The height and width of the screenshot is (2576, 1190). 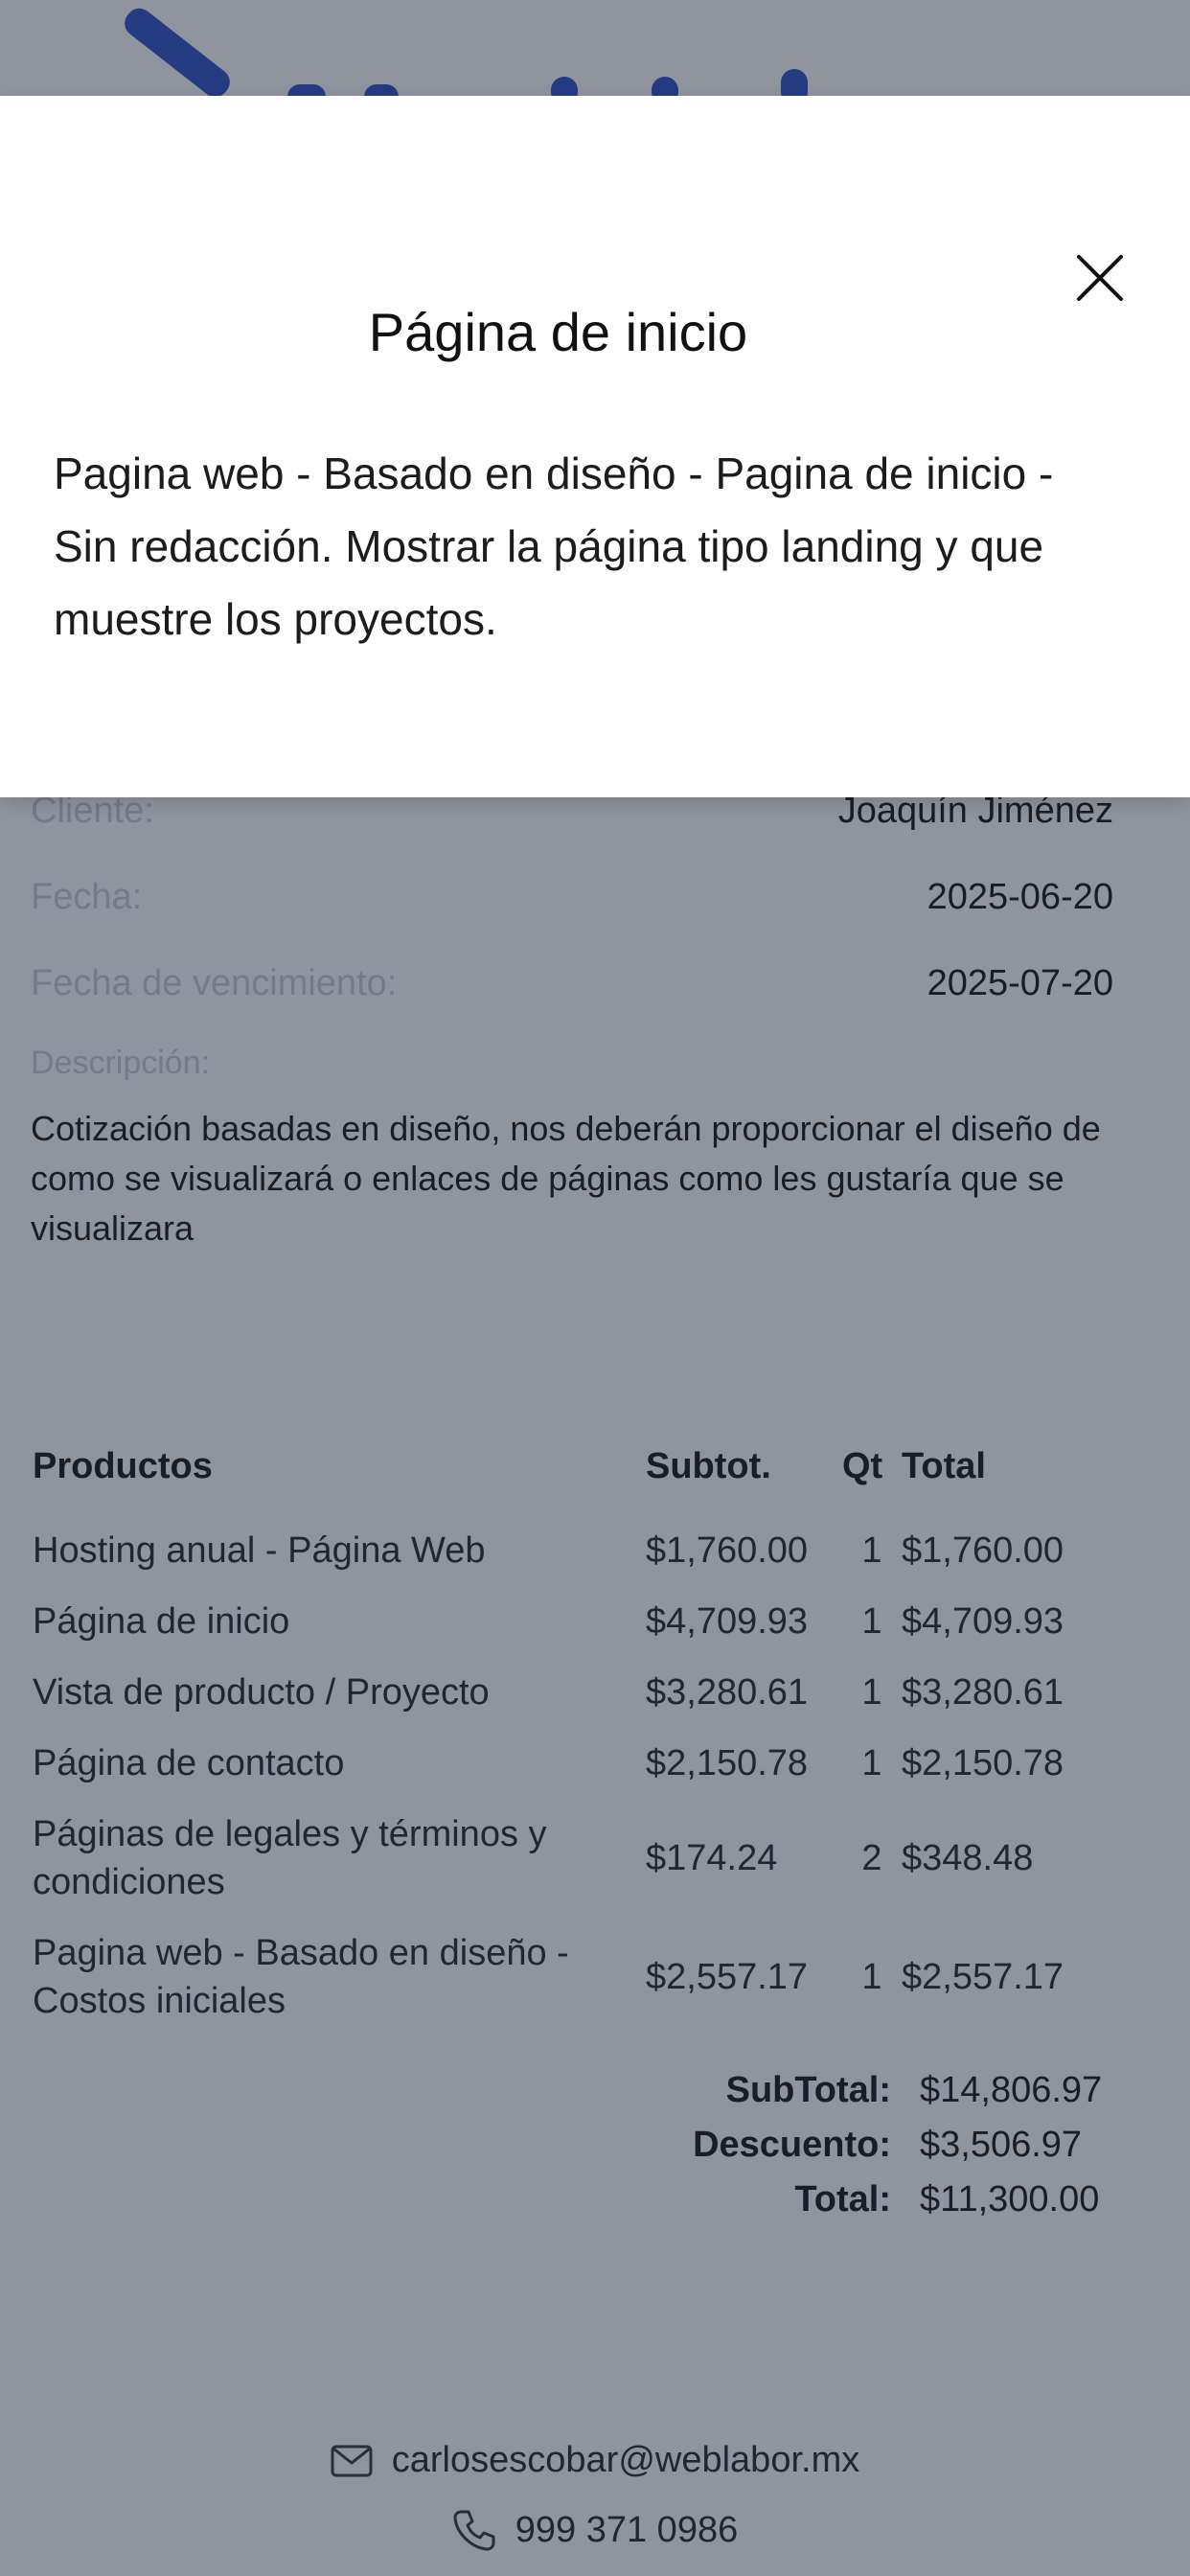 What do you see at coordinates (1100, 282) in the screenshot?
I see `close-icon` at bounding box center [1100, 282].